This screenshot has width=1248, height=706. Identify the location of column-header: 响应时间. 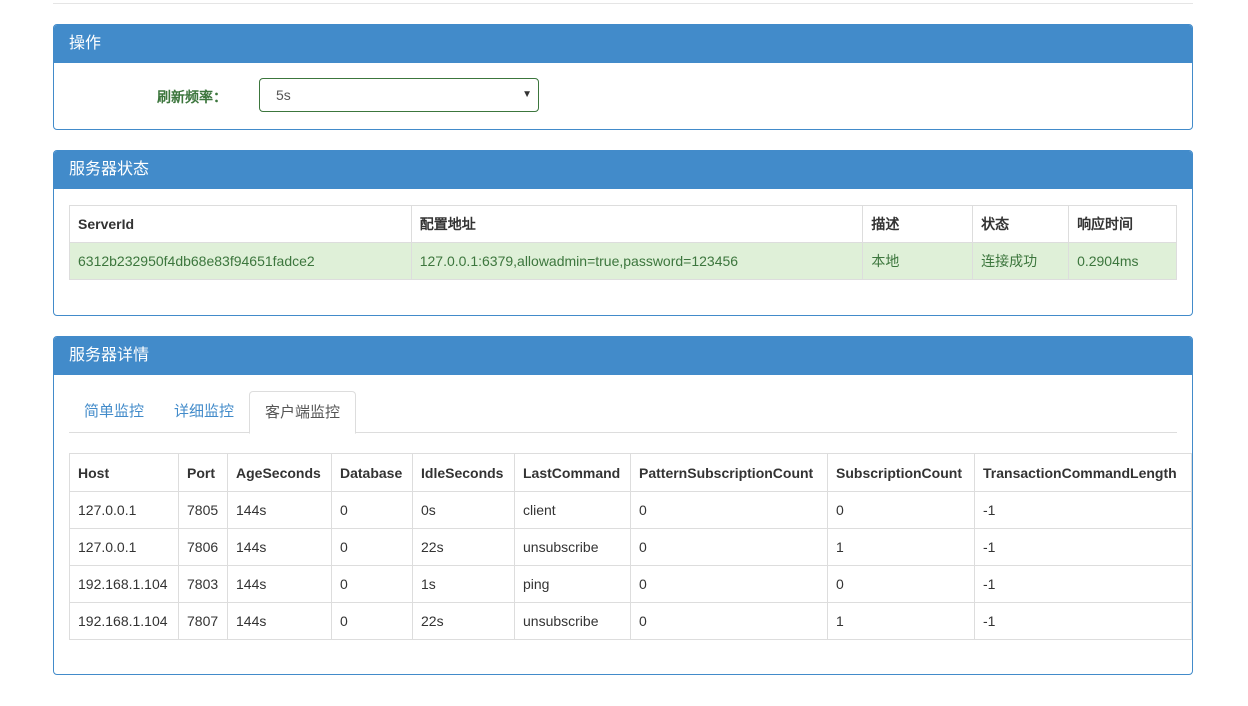
(1122, 224).